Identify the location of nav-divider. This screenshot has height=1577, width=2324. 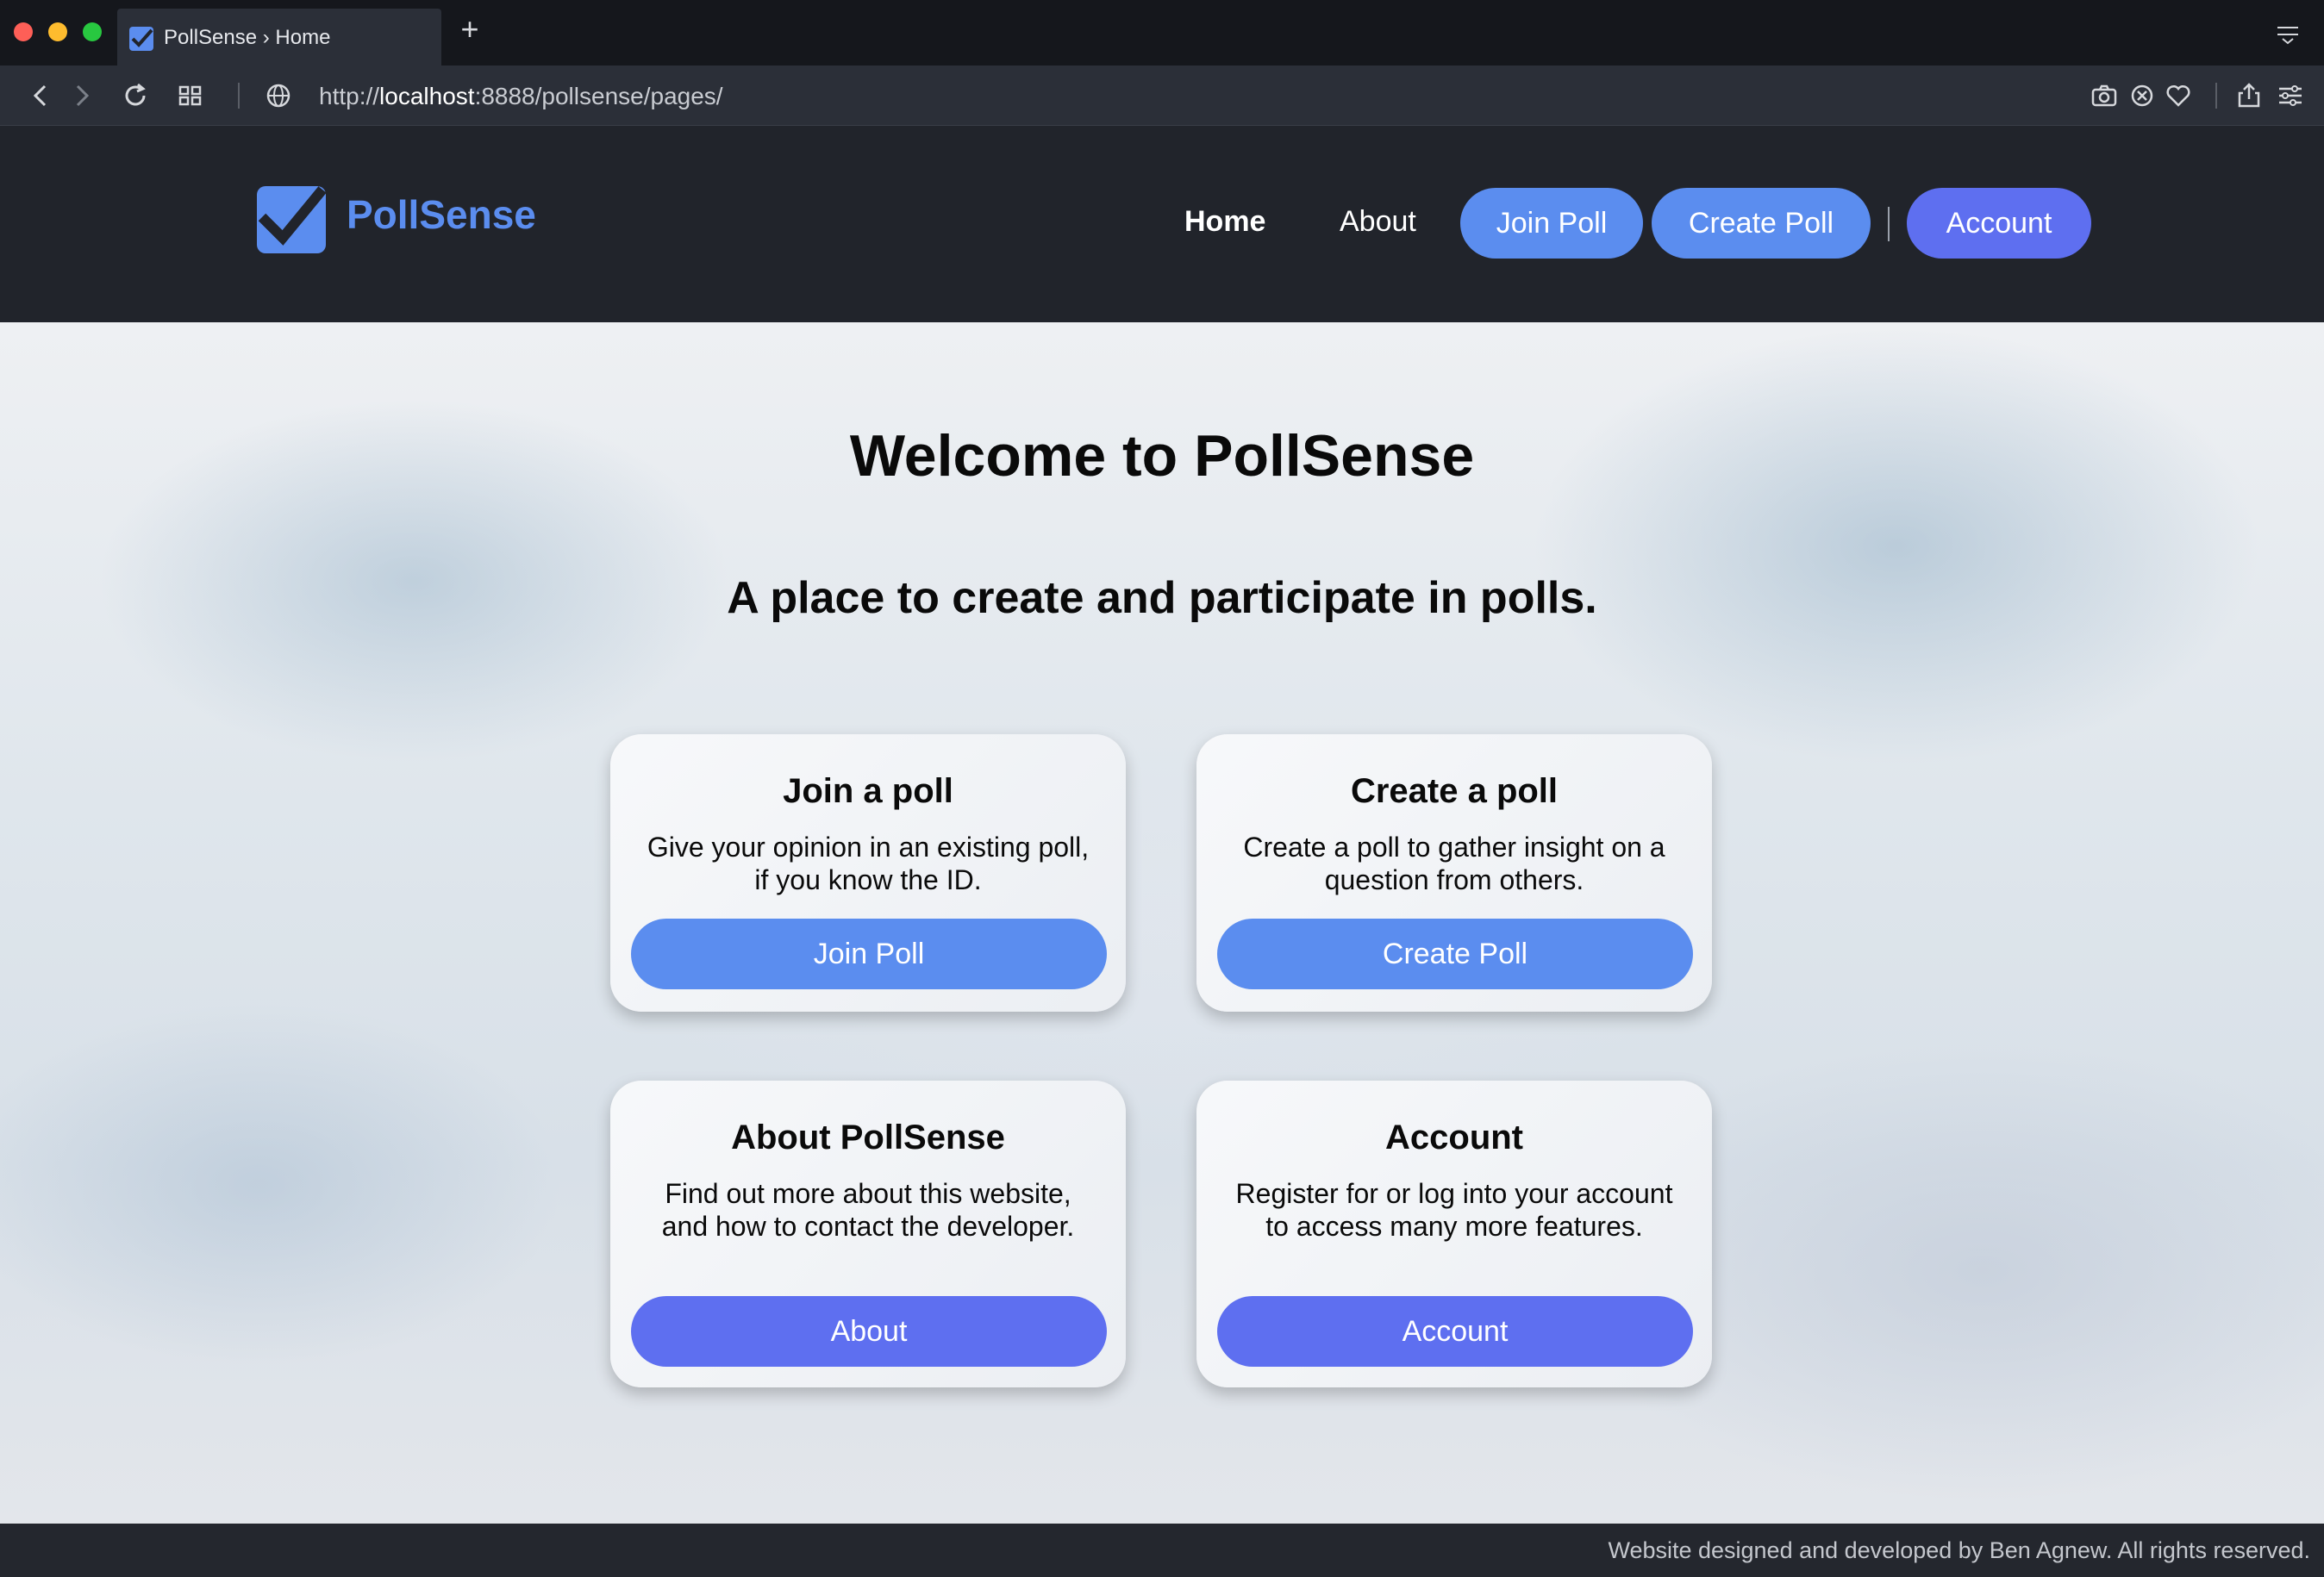
(1889, 224).